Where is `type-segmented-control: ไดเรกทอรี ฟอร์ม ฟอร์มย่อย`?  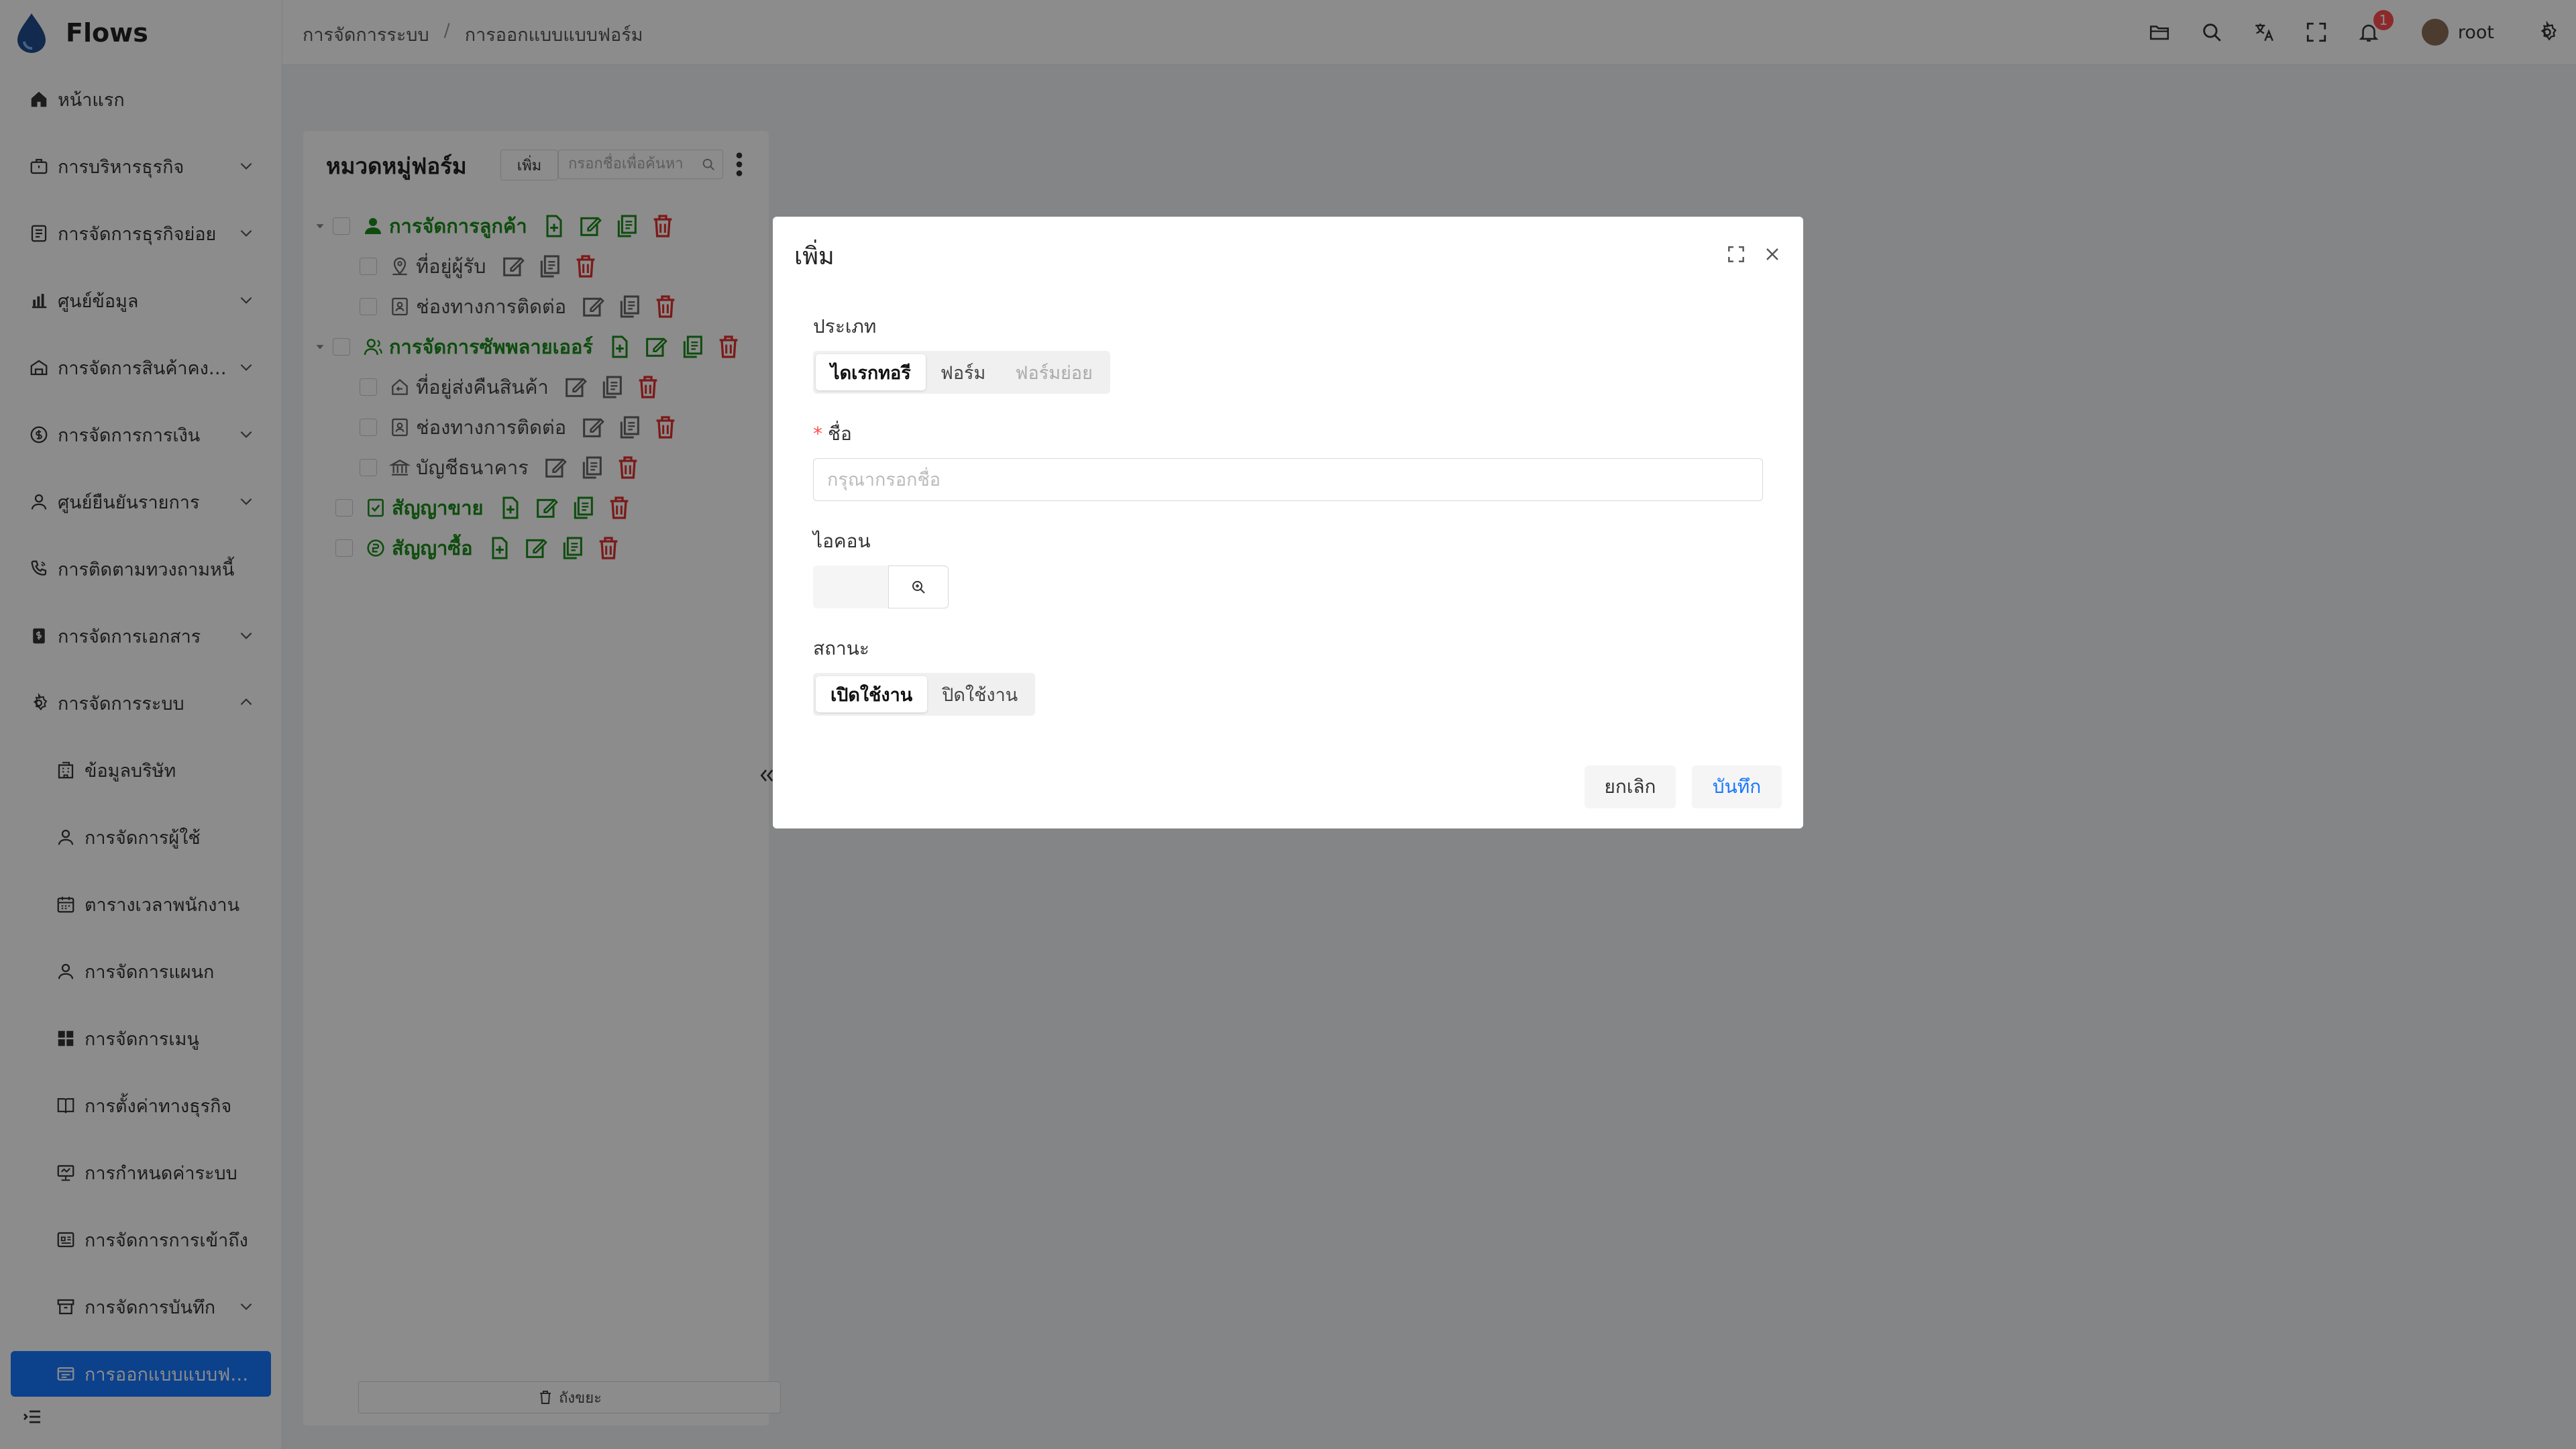
type-segmented-control: ไดเรกทอรี ฟอร์ม ฟอร์มย่อย is located at coordinates (961, 372).